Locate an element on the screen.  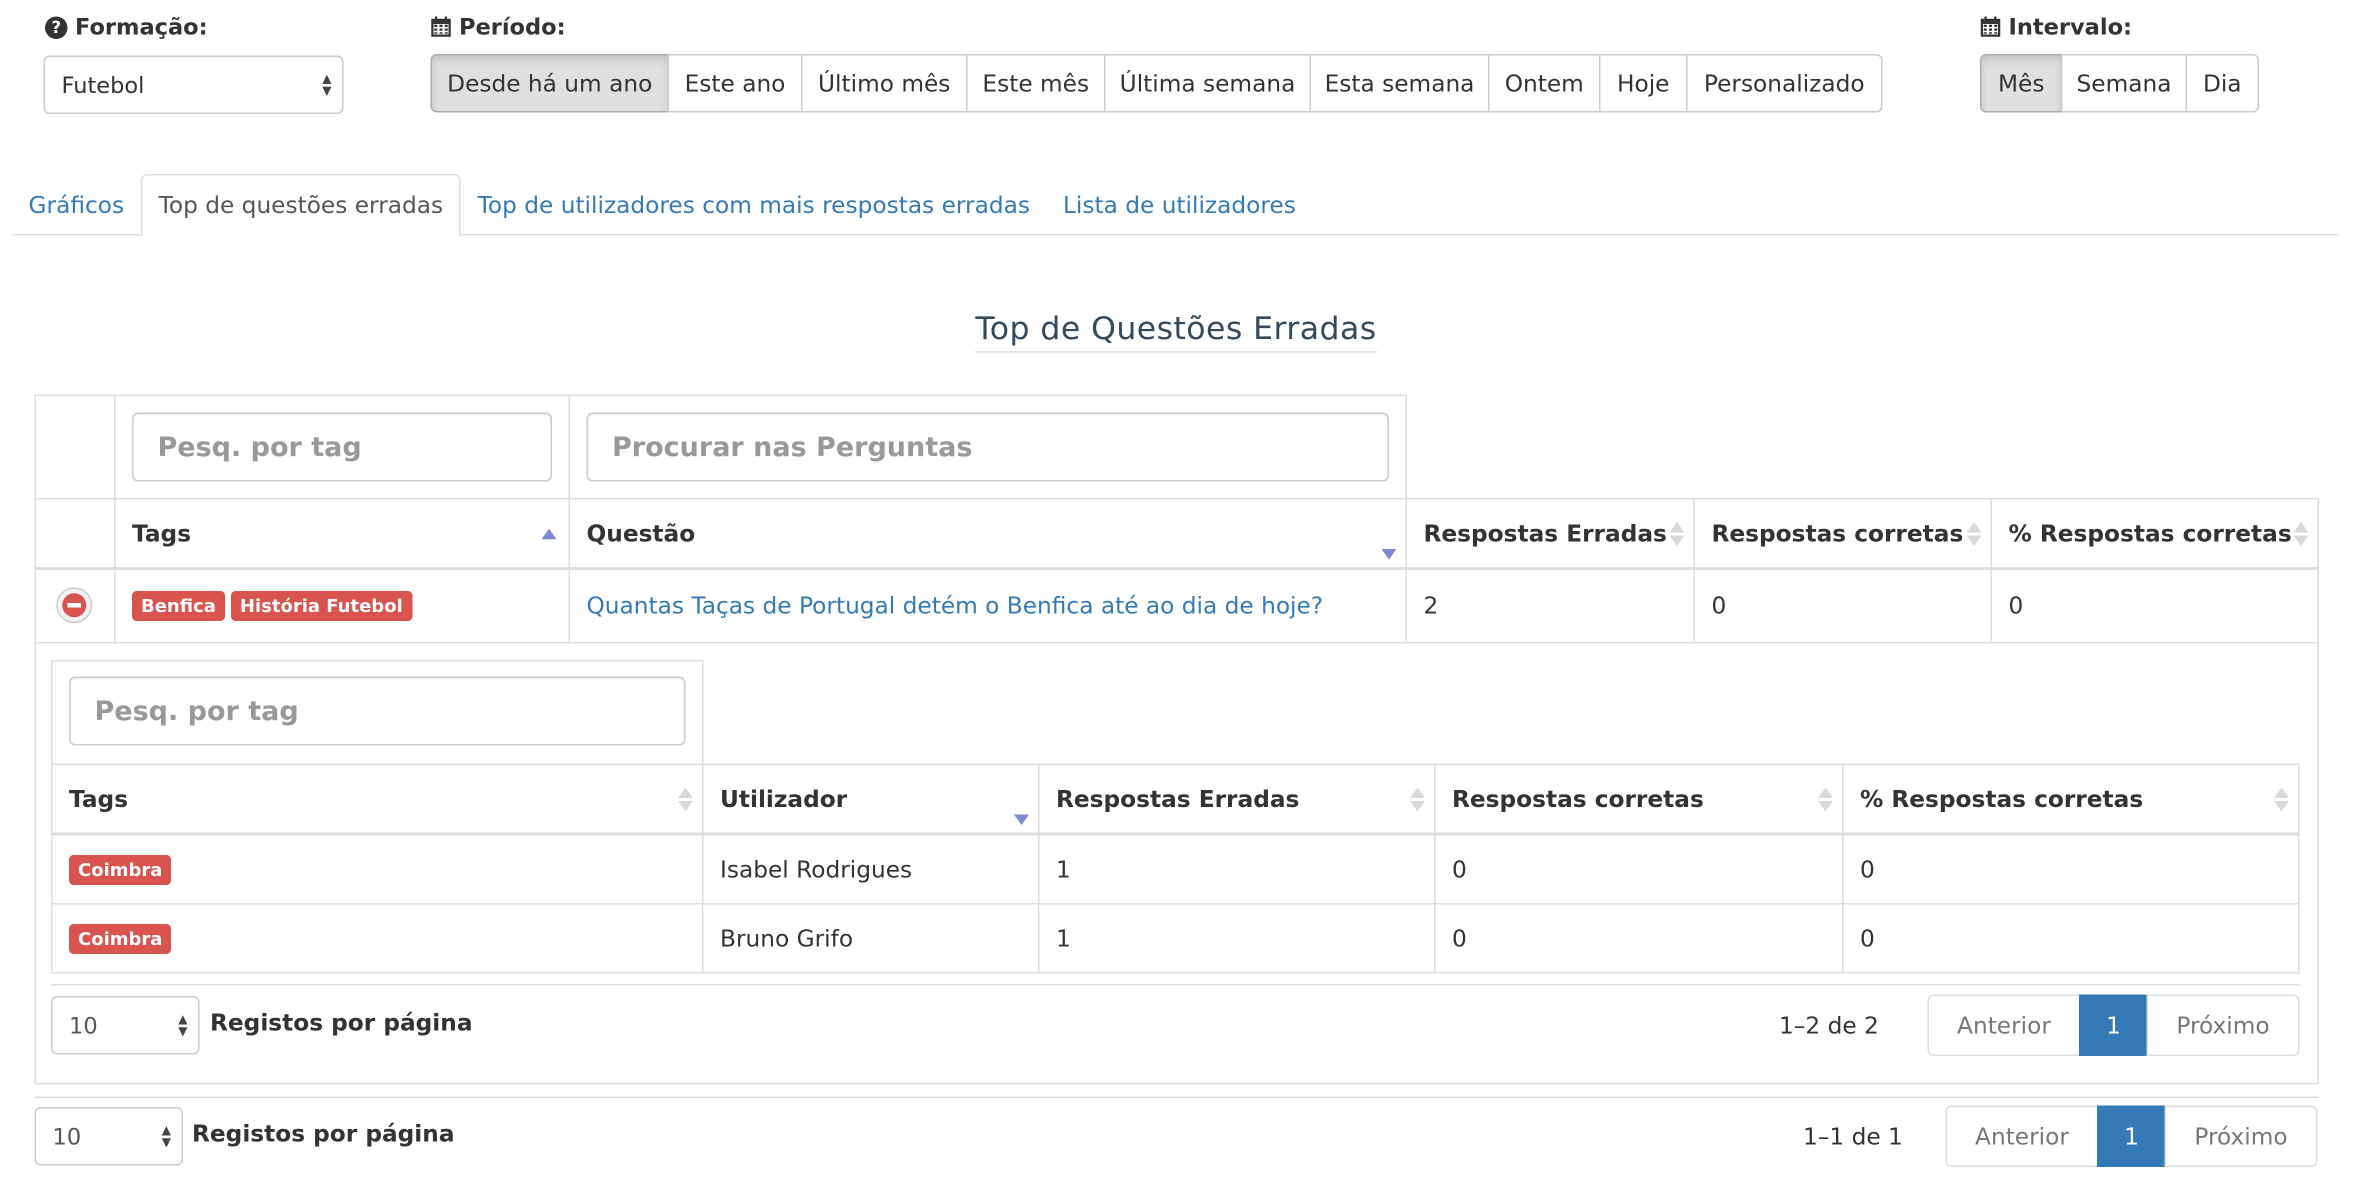
sub-col-pct-respostas-corretas-header: % Respostas corretas is located at coordinates (2071, 799).